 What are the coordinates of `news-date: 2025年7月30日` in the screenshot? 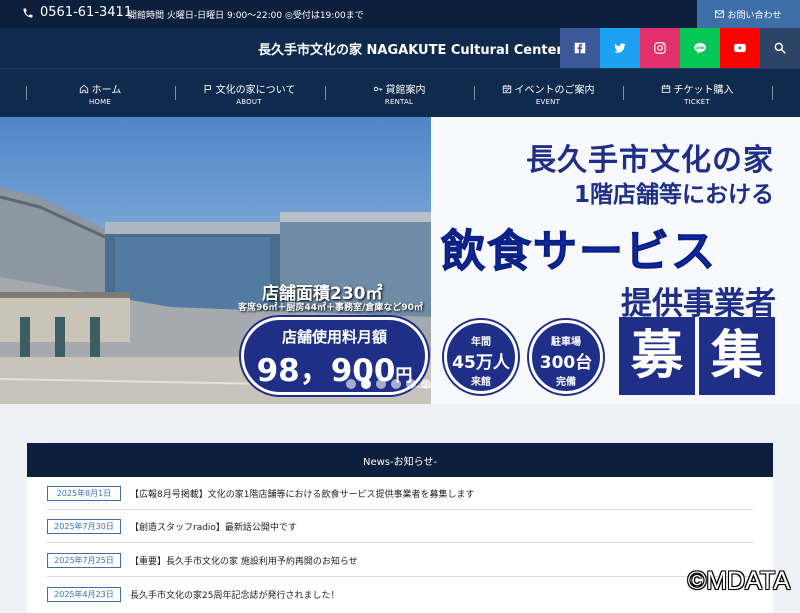 It's located at (84, 526).